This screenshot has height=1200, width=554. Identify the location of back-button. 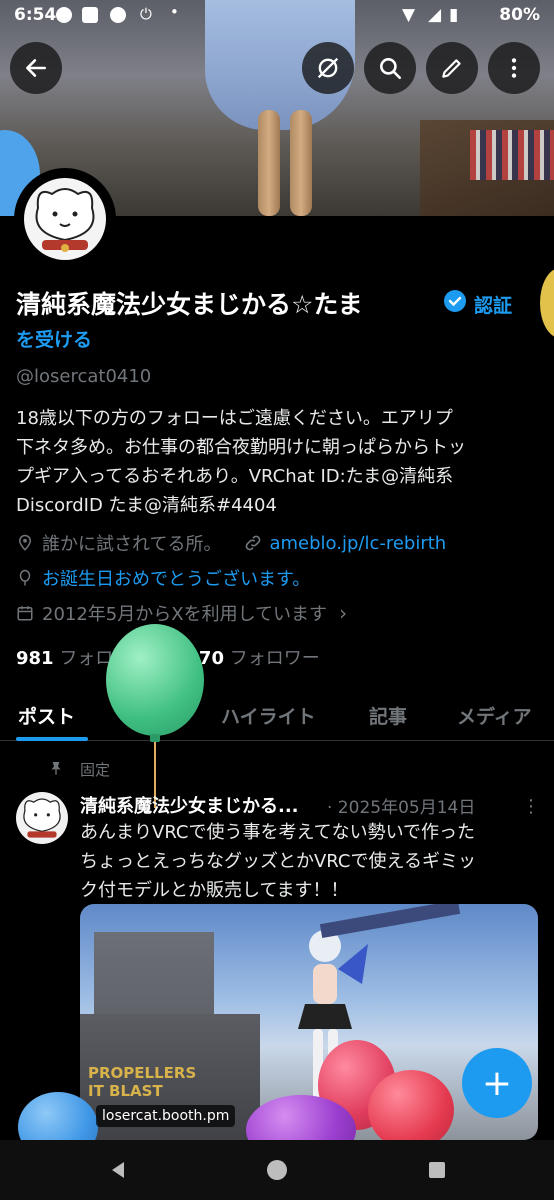
(36, 68).